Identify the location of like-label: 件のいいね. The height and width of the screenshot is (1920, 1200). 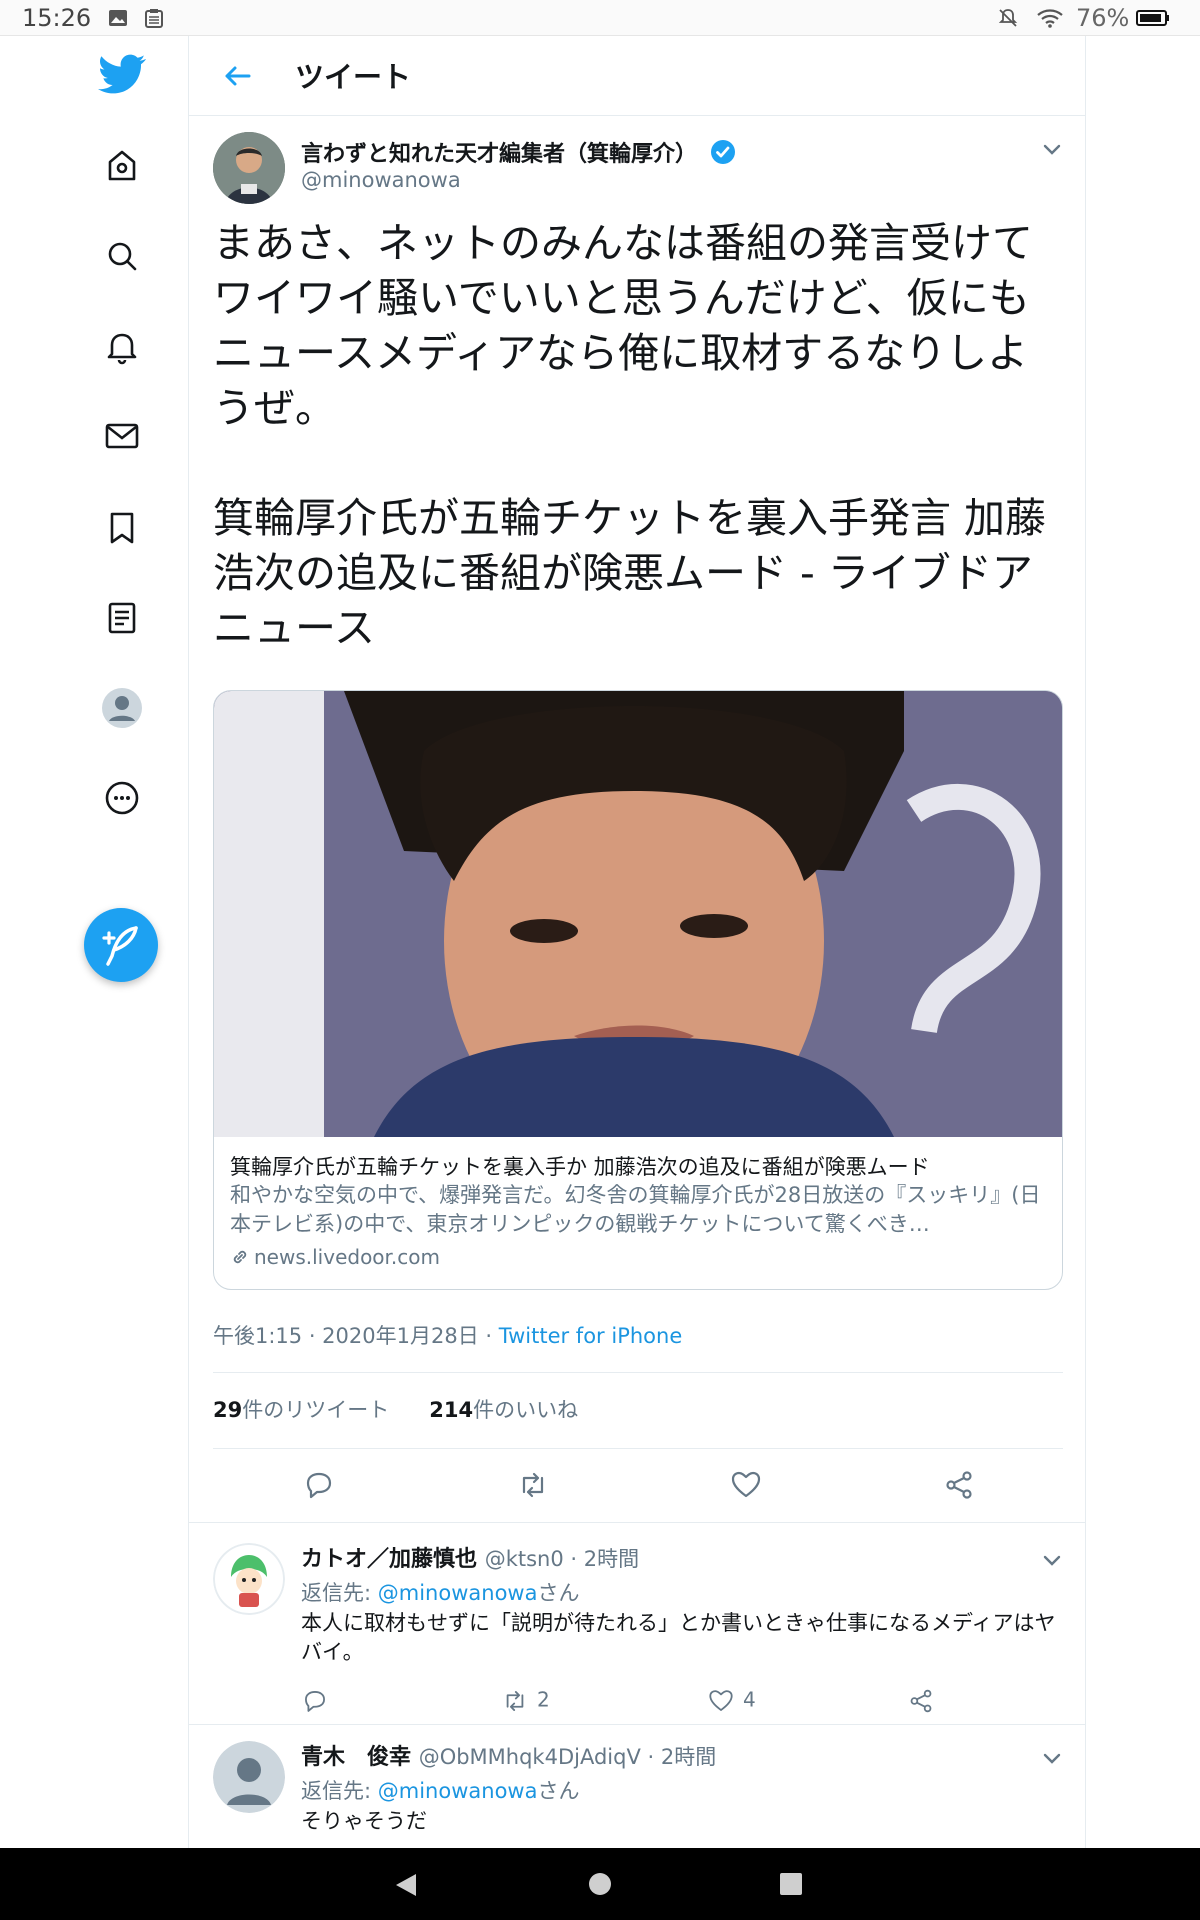
(526, 1410).